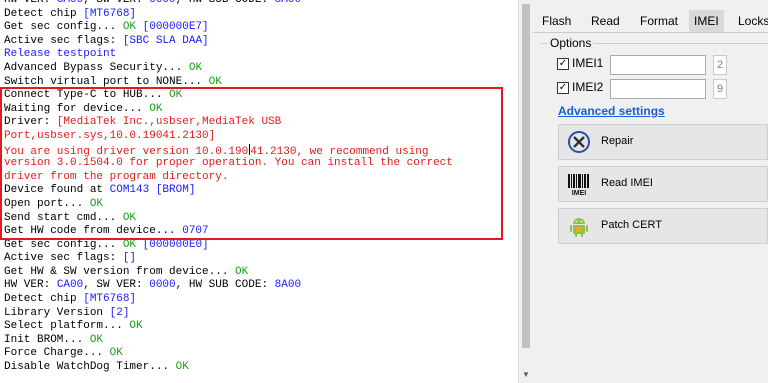 This screenshot has height=383, width=768. Describe the element at coordinates (650, 32) in the screenshot. I see `tabs-divider` at that location.